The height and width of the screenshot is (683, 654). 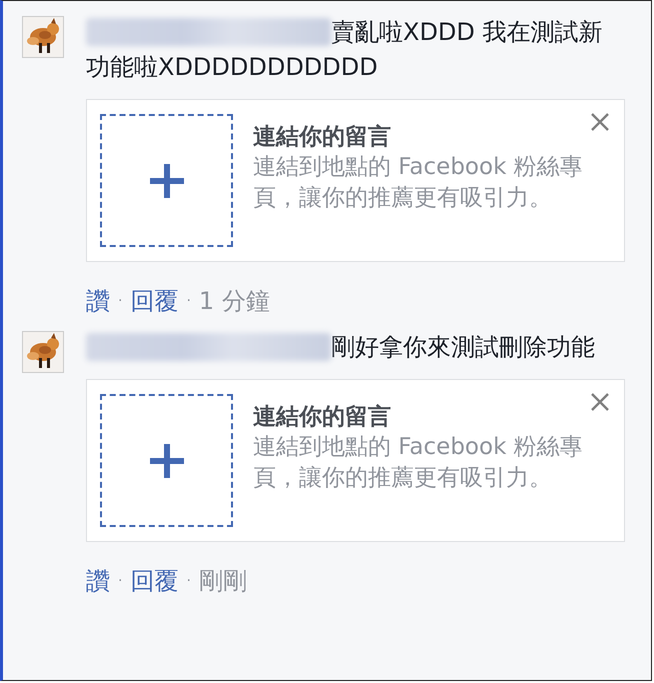 What do you see at coordinates (222, 581) in the screenshot?
I see `timestamp: 剛剛` at bounding box center [222, 581].